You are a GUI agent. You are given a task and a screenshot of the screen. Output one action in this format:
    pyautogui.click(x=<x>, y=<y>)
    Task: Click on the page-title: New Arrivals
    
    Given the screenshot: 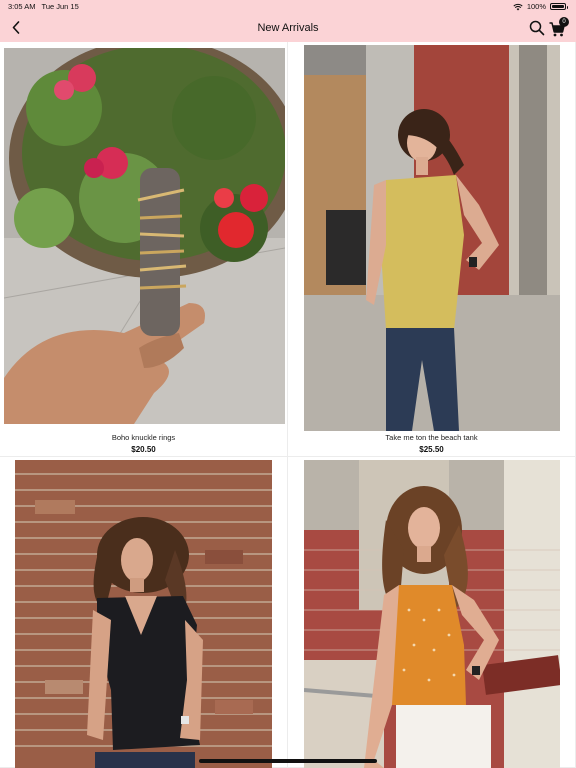 What is the action you would take?
    pyautogui.click(x=288, y=27)
    